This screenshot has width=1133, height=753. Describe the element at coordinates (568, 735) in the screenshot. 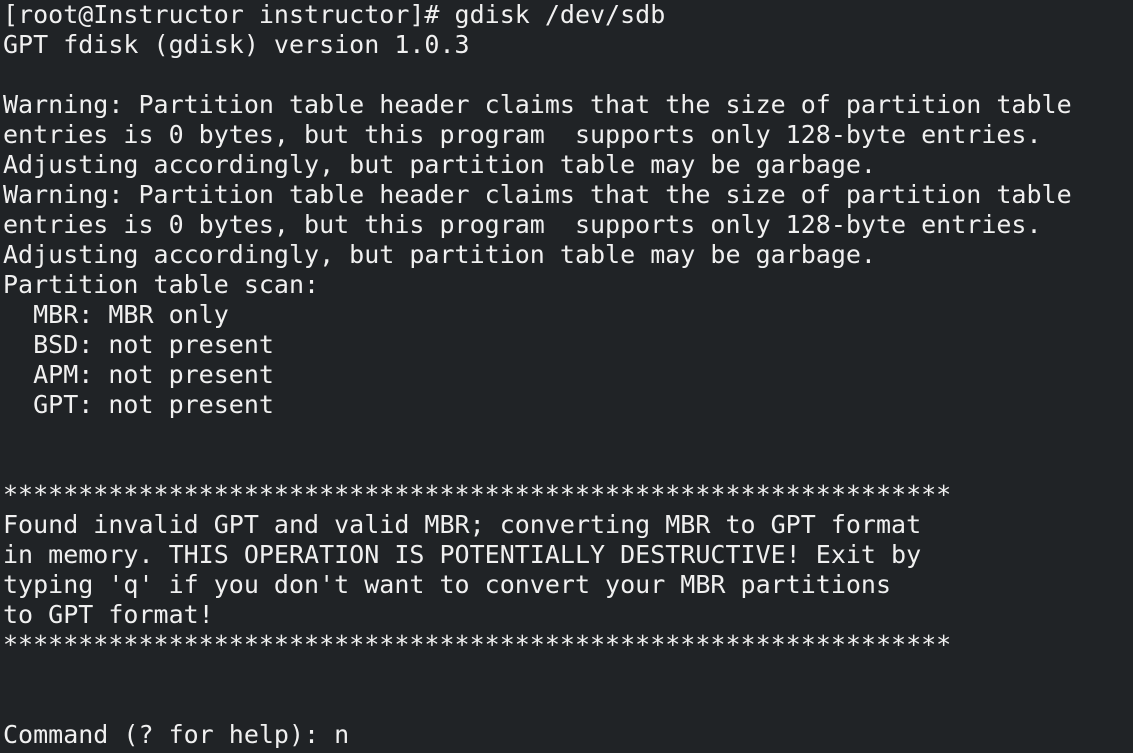

I see `command-prompt-line: Command (? for help): n` at that location.